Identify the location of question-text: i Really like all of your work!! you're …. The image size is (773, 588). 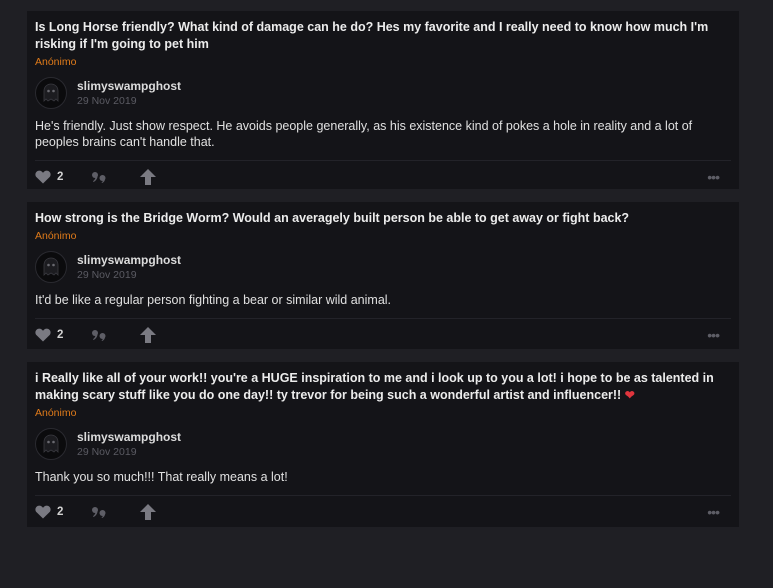
(383, 387).